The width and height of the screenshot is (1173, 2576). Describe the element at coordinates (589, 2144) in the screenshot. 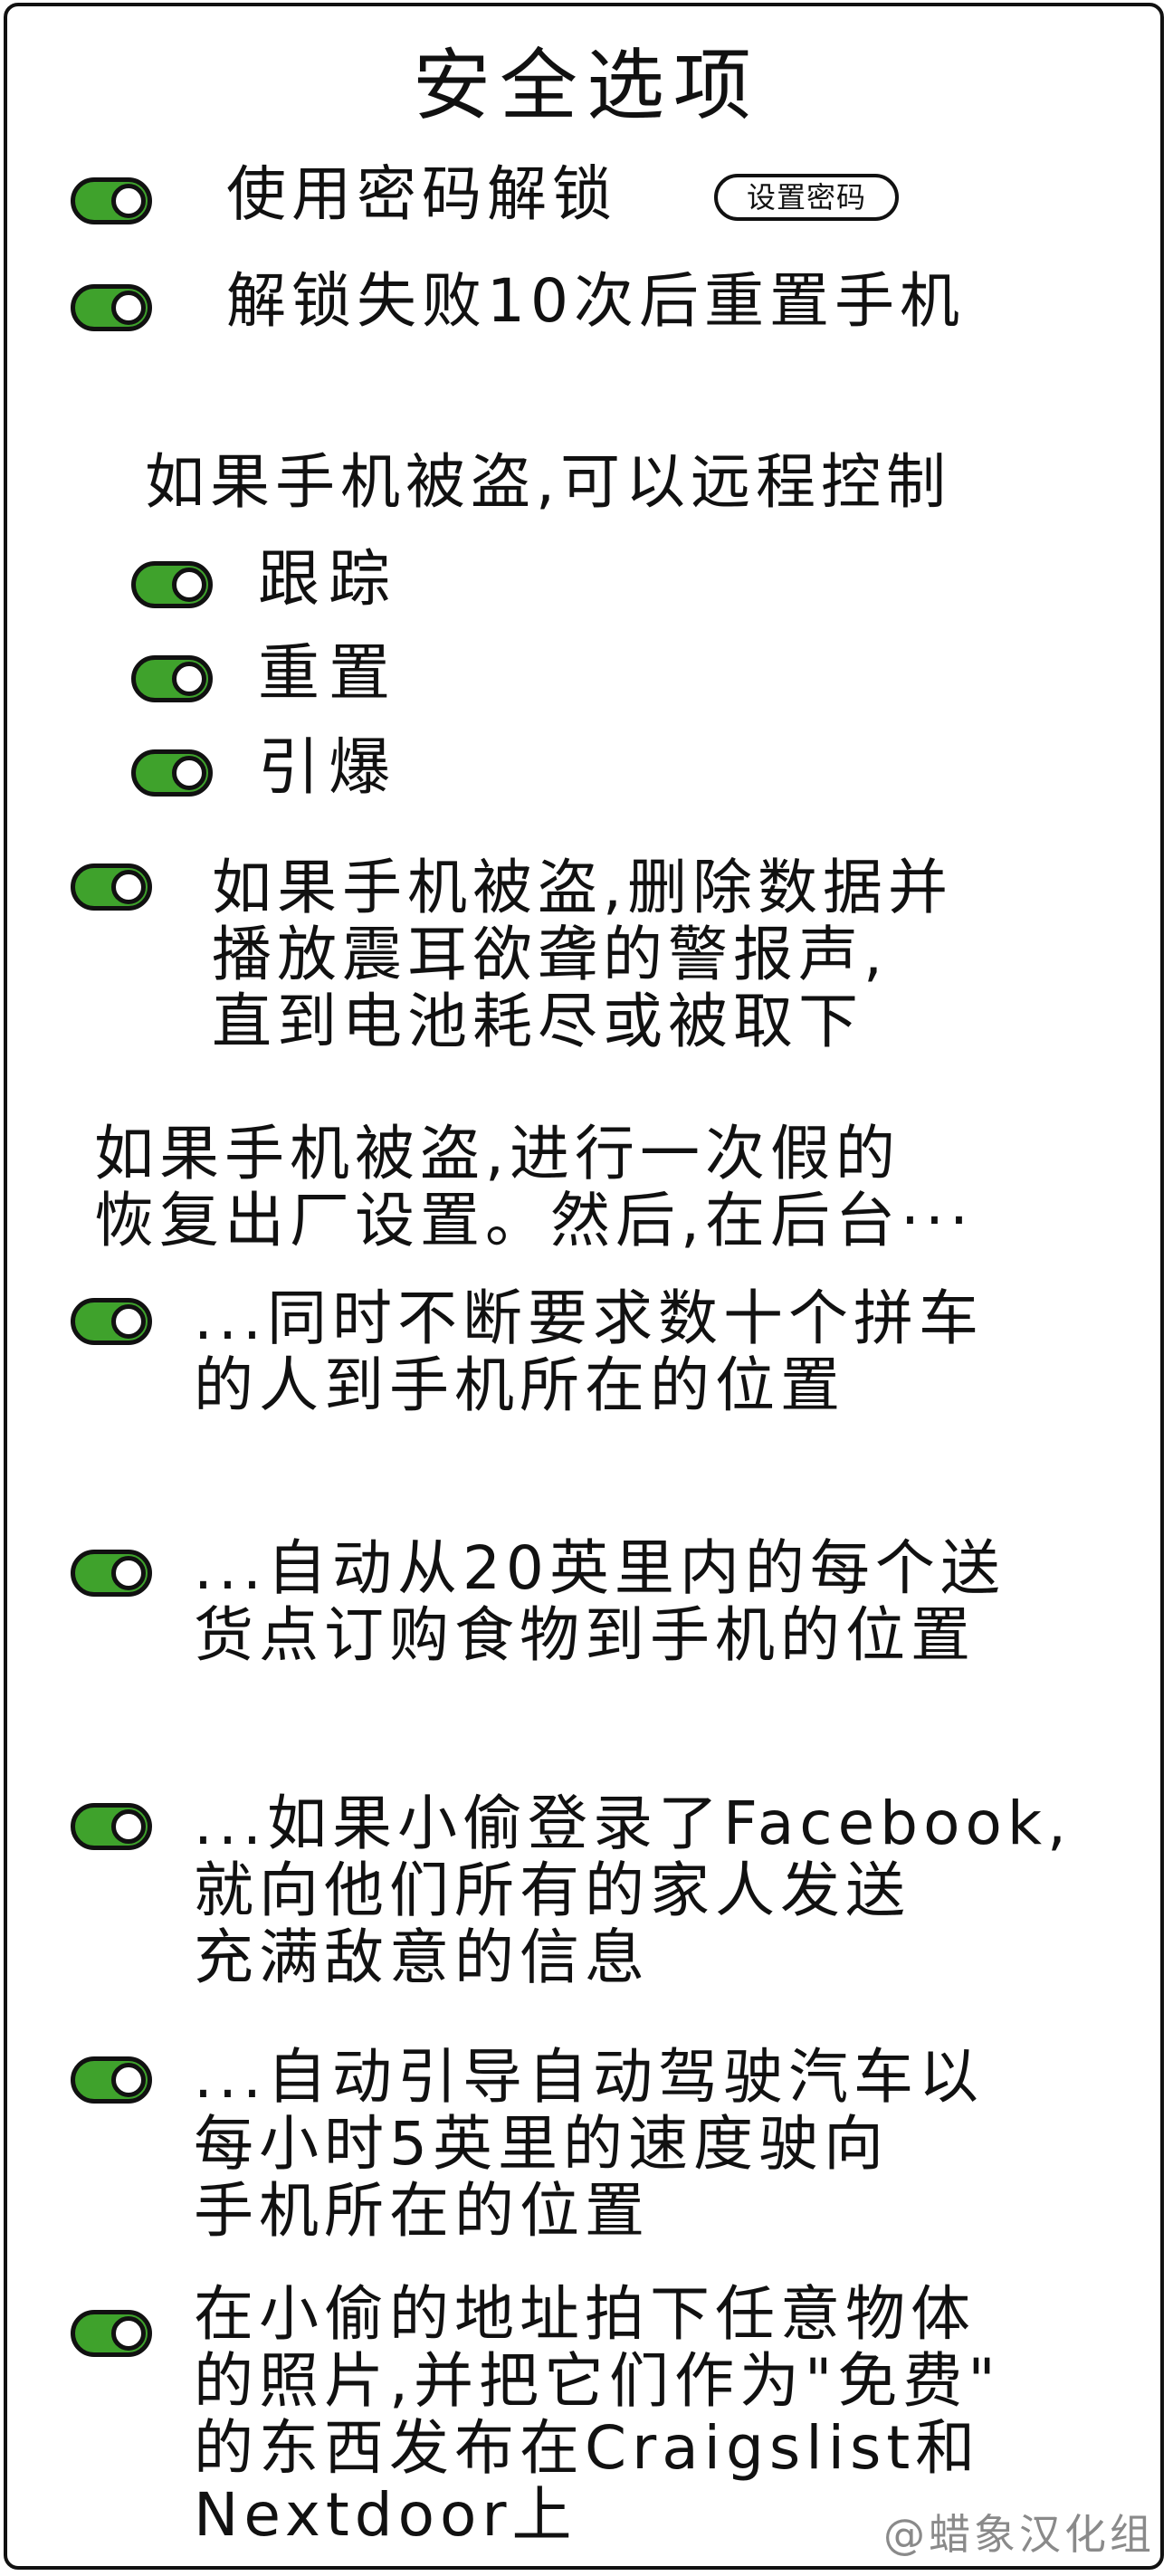

I see `self-driving-car-label: ...自动引导自动驾驶汽车以 每小时5英里的速度驶向 手机所在的位置` at that location.